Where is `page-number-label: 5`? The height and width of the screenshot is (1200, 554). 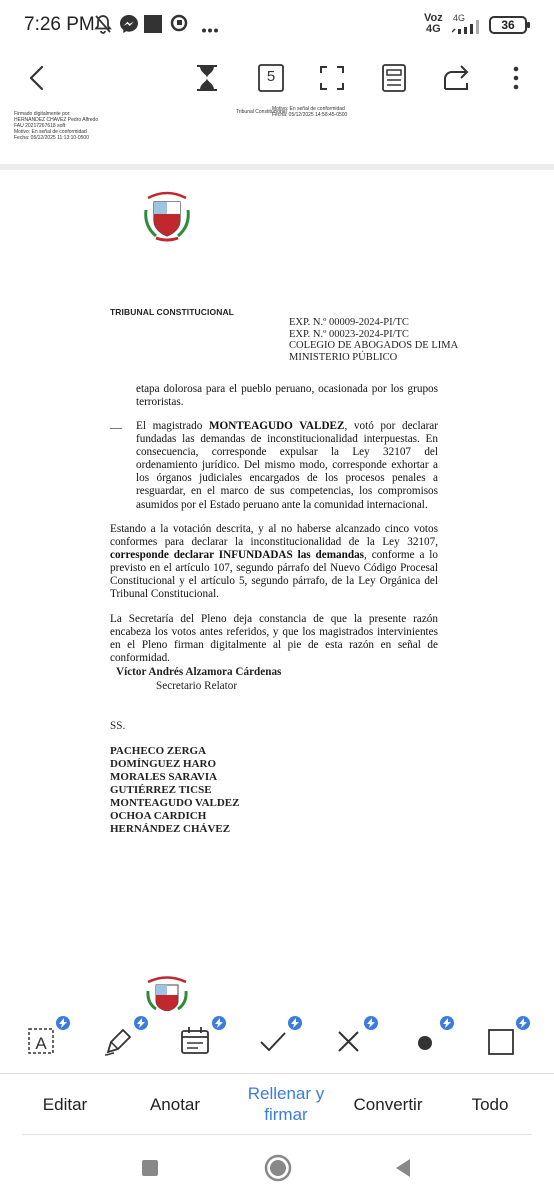 page-number-label: 5 is located at coordinates (271, 76).